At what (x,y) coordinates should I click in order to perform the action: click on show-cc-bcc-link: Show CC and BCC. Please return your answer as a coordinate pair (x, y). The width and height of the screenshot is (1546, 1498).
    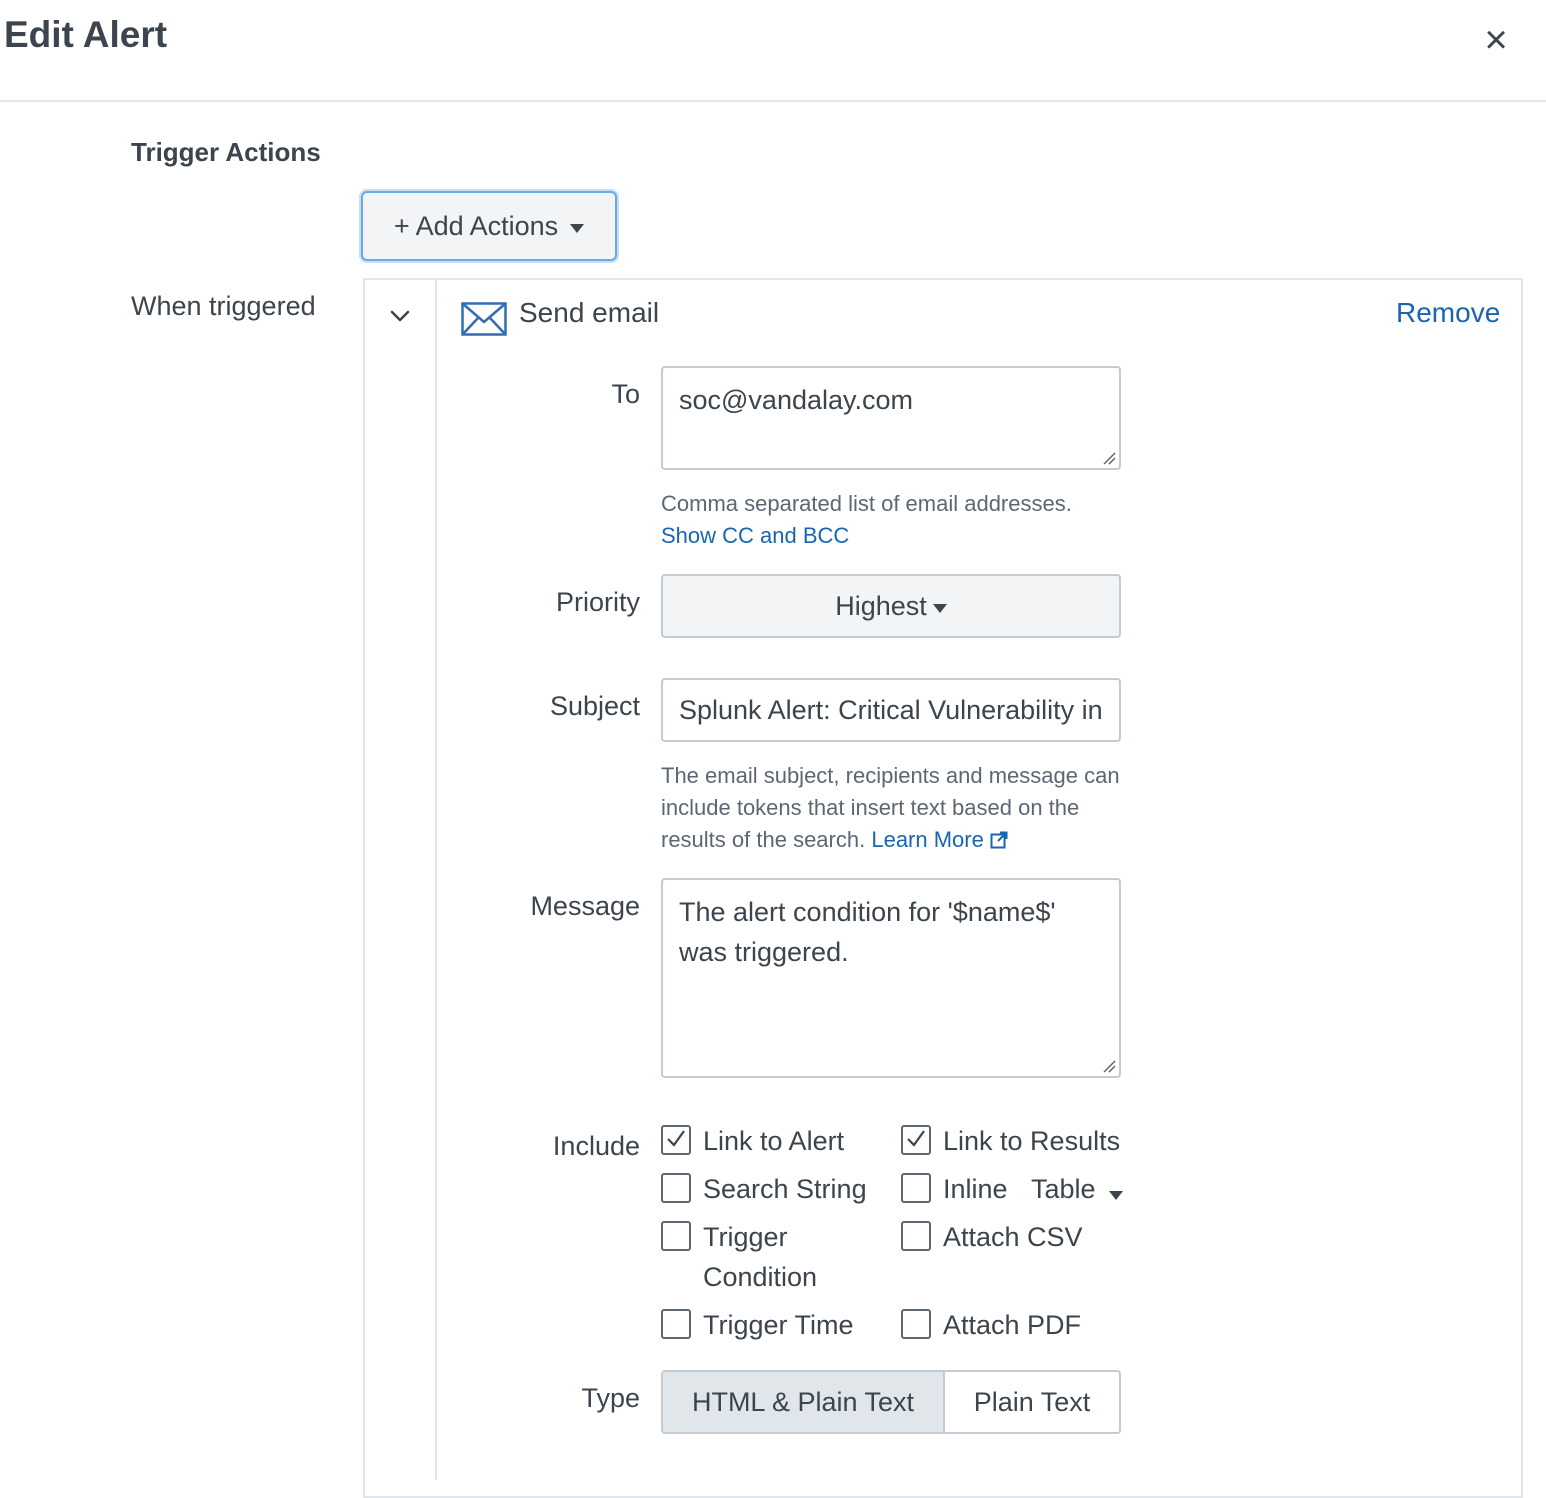
    Looking at the image, I should click on (755, 536).